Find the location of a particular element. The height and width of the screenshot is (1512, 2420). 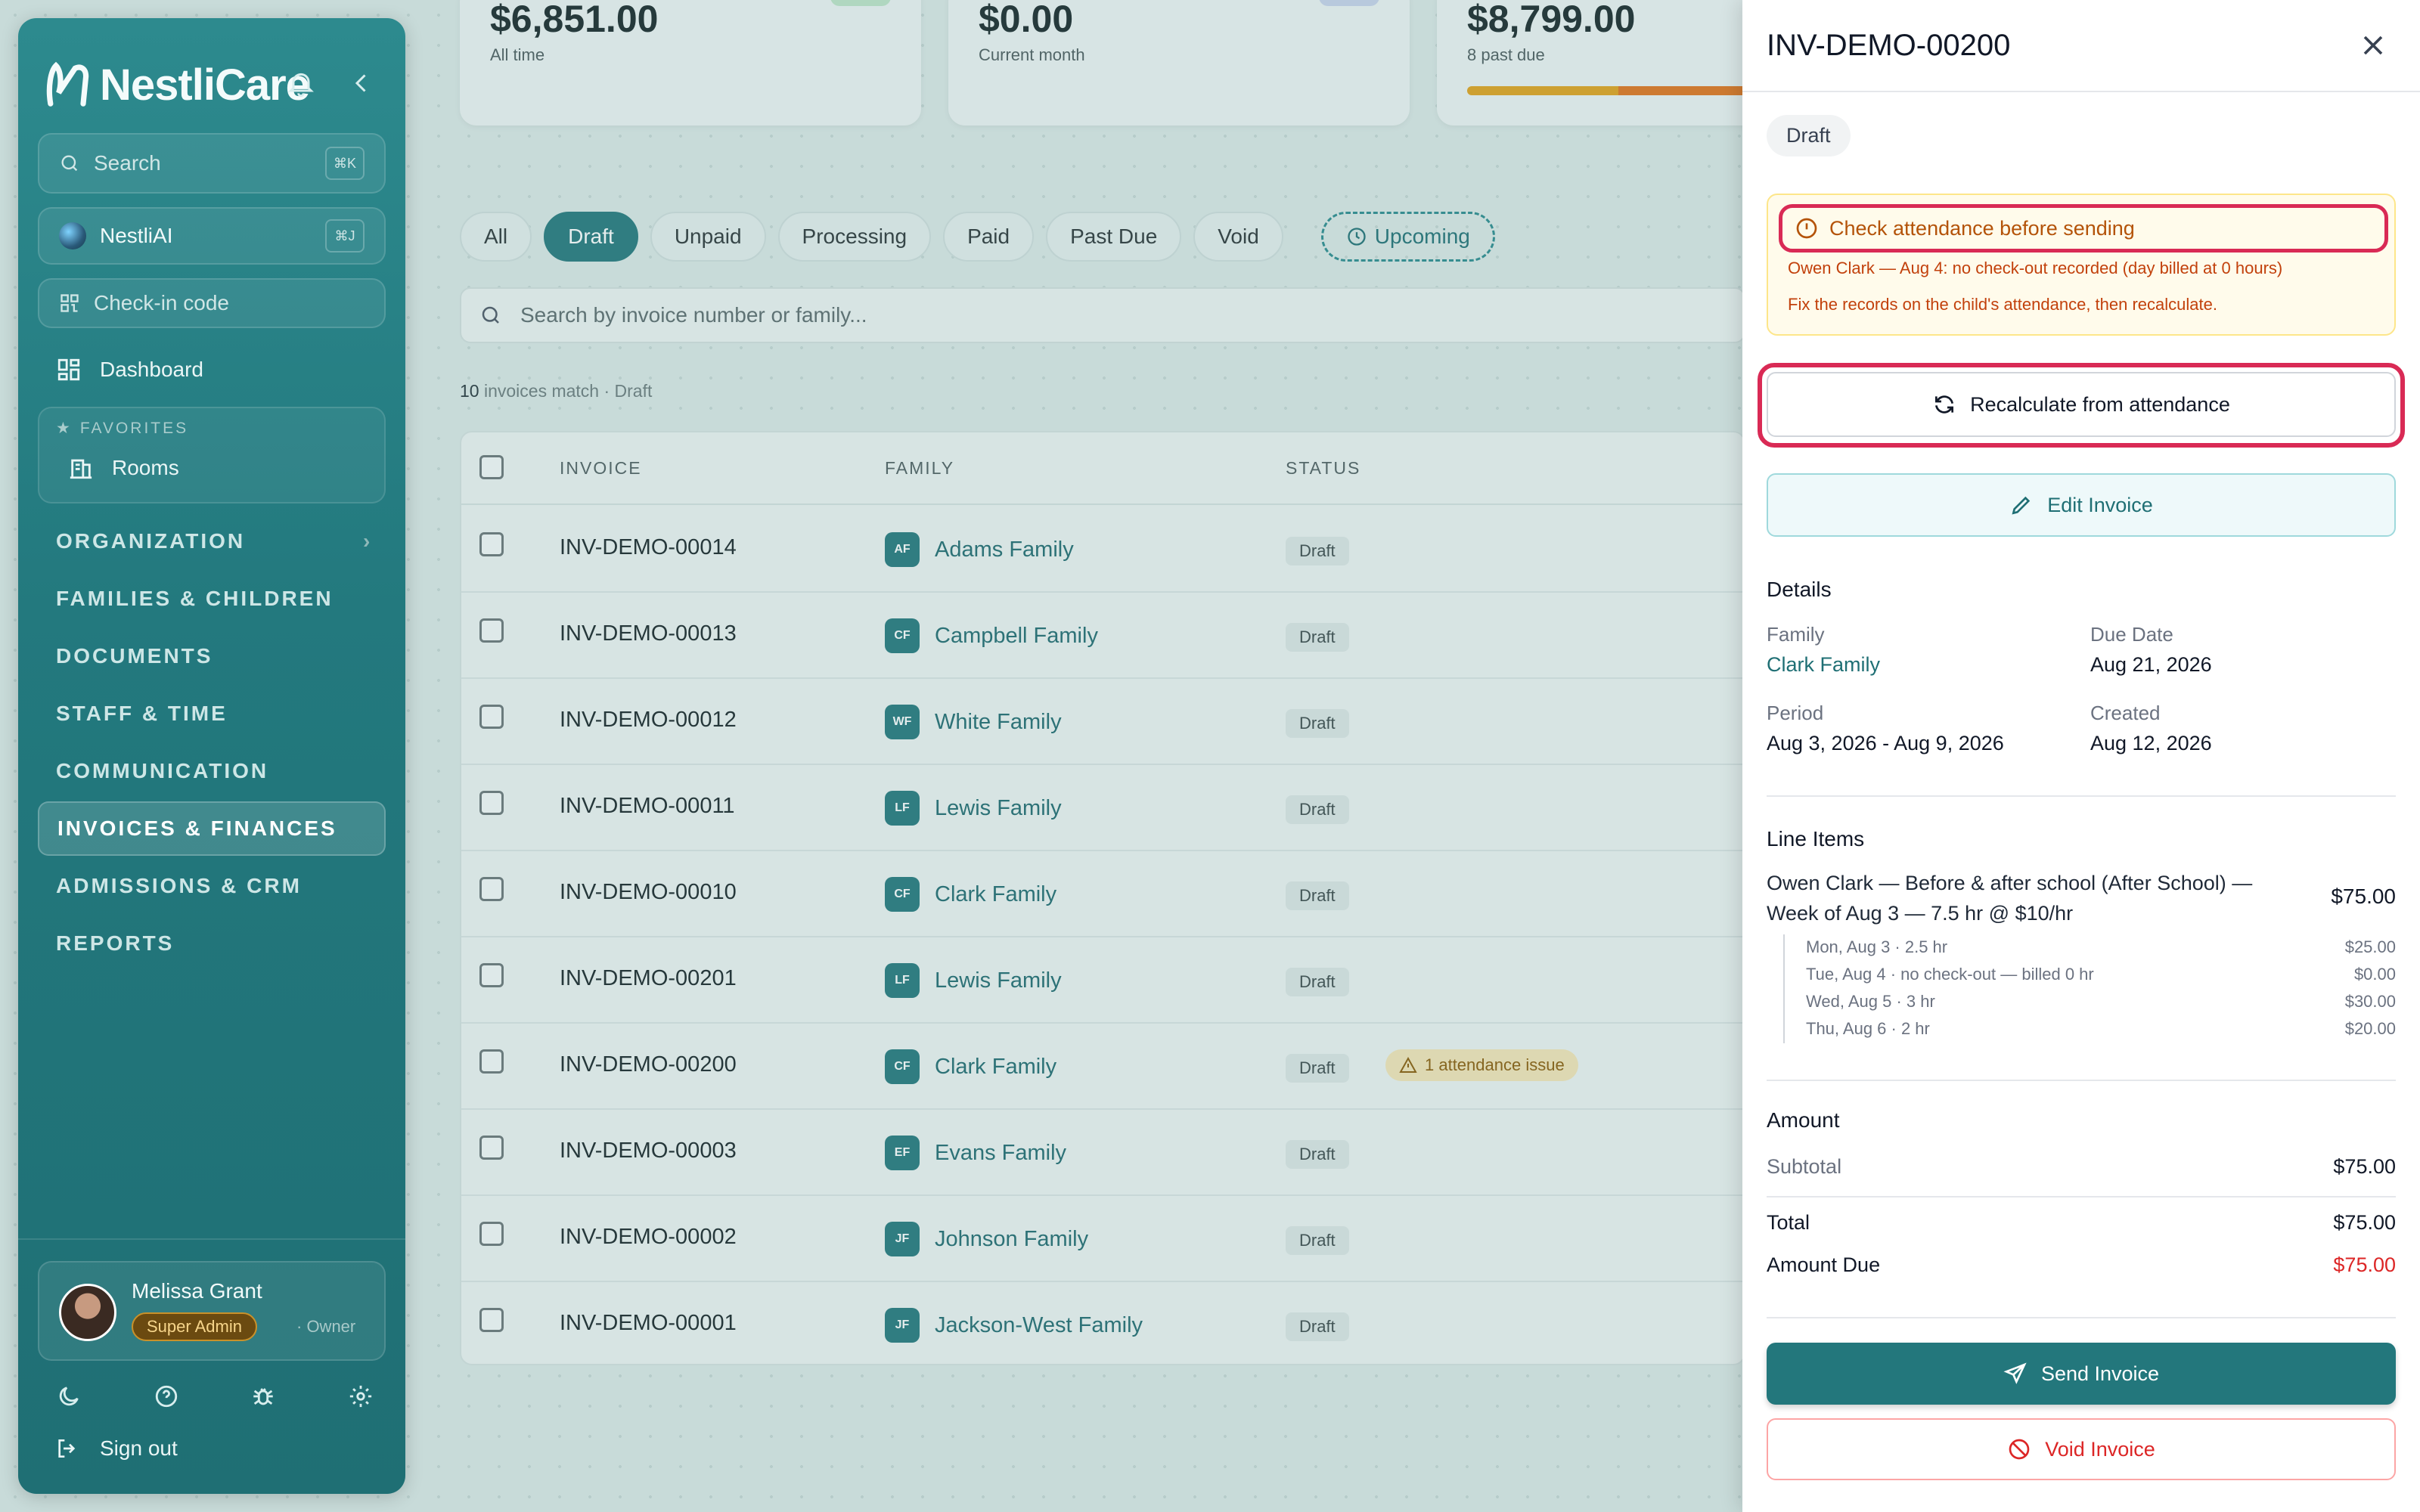

favorites-group: ★ FAVORITES Rooms is located at coordinates (212, 455).